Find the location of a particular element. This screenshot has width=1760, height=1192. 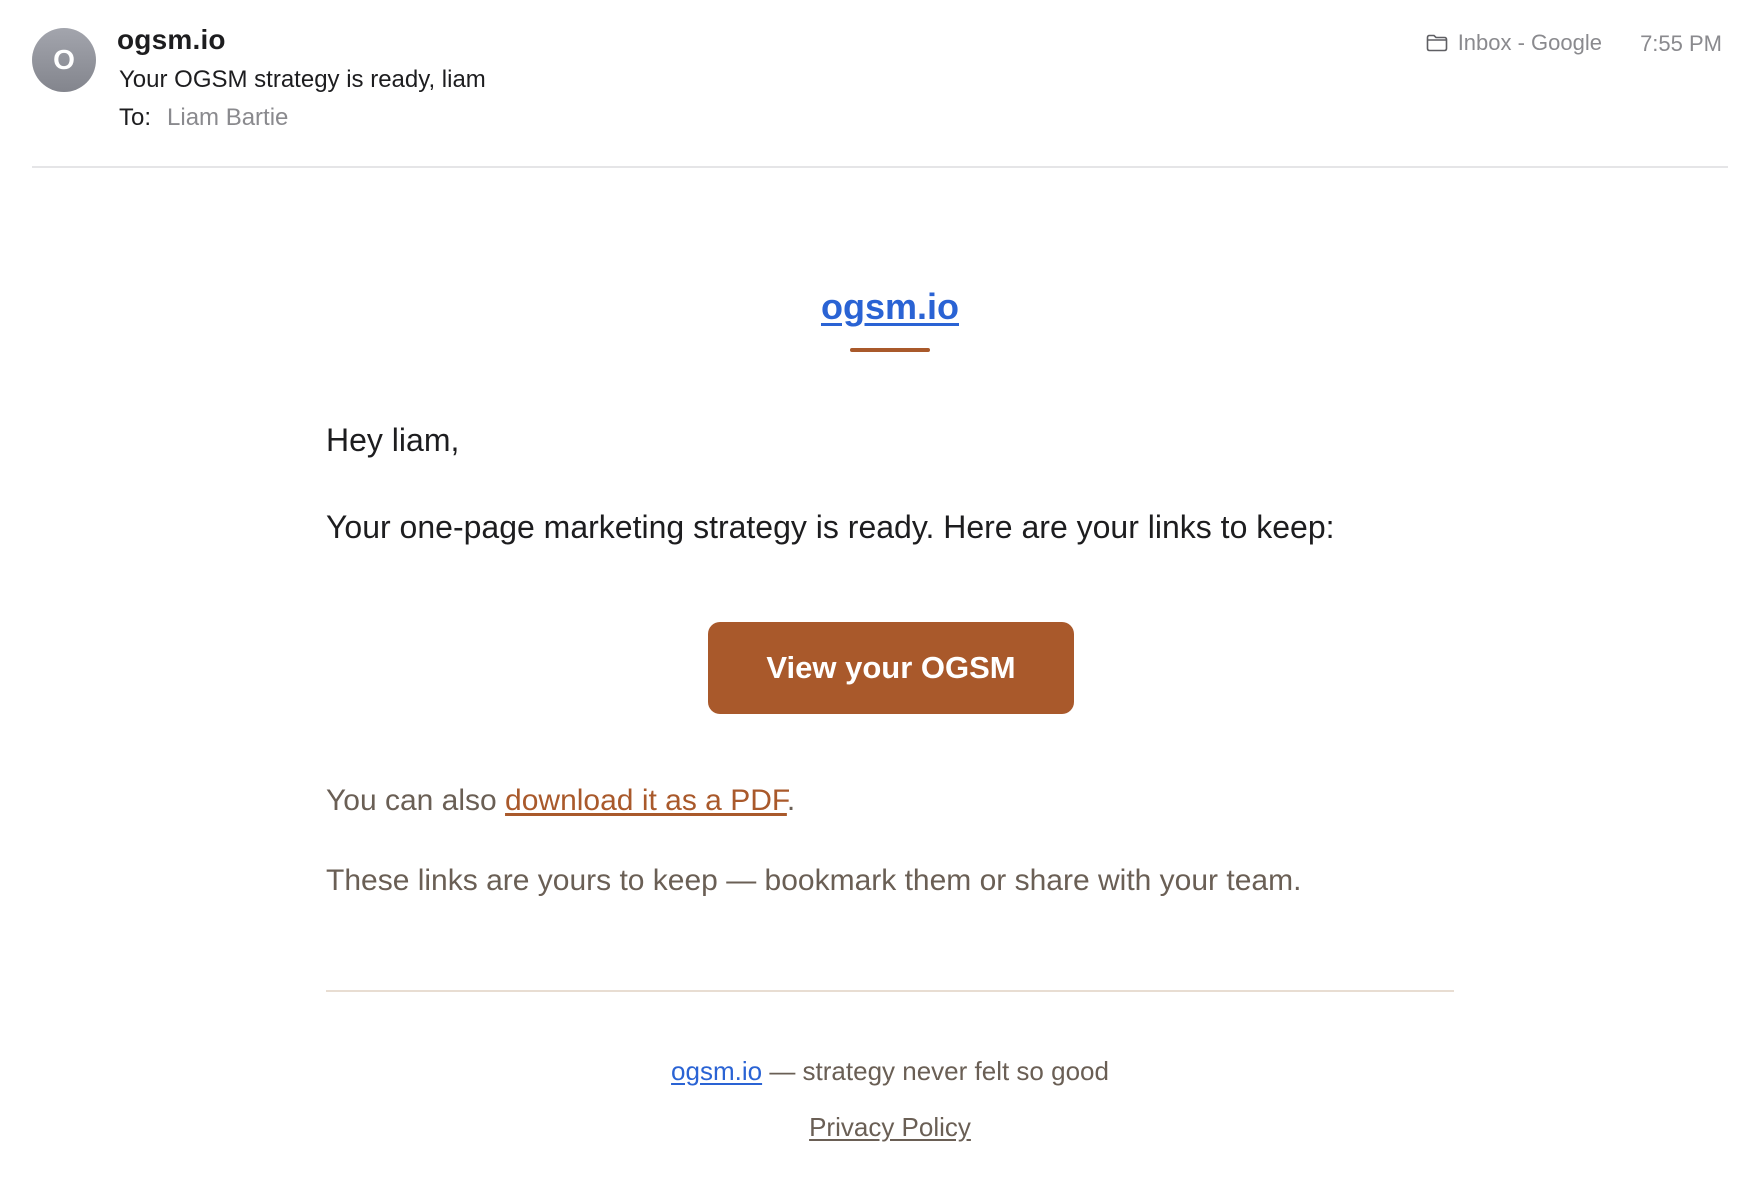

brand-link: ogsm.io is located at coordinates (890, 306).